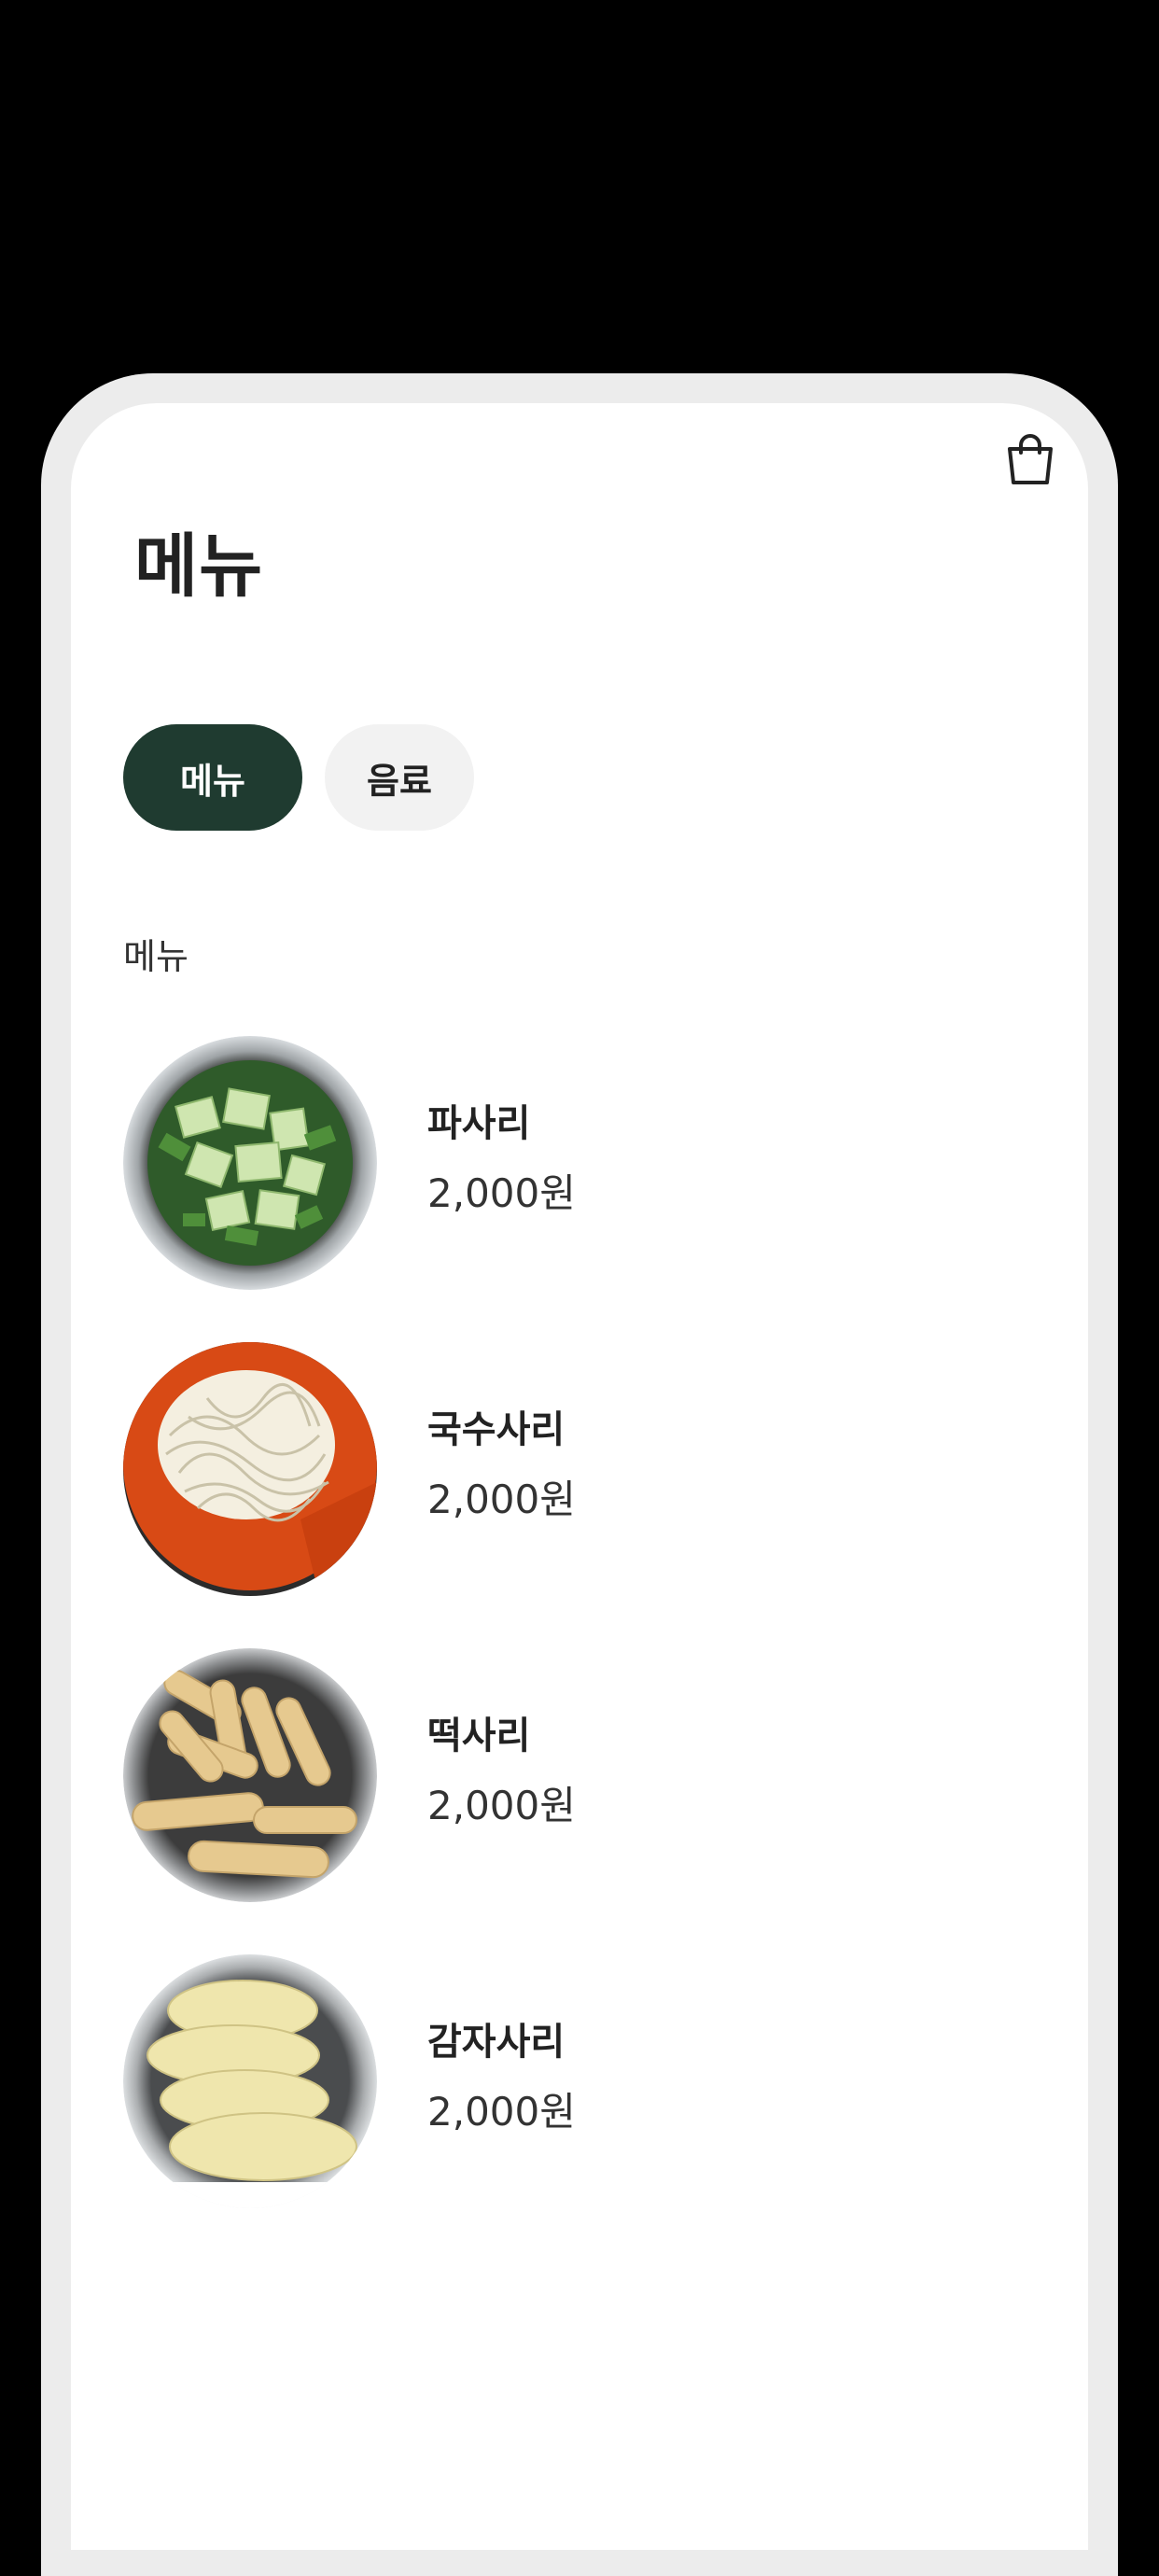  What do you see at coordinates (571, 1165) in the screenshot?
I see `menu-item-green-onion: 파사리 2,000원` at bounding box center [571, 1165].